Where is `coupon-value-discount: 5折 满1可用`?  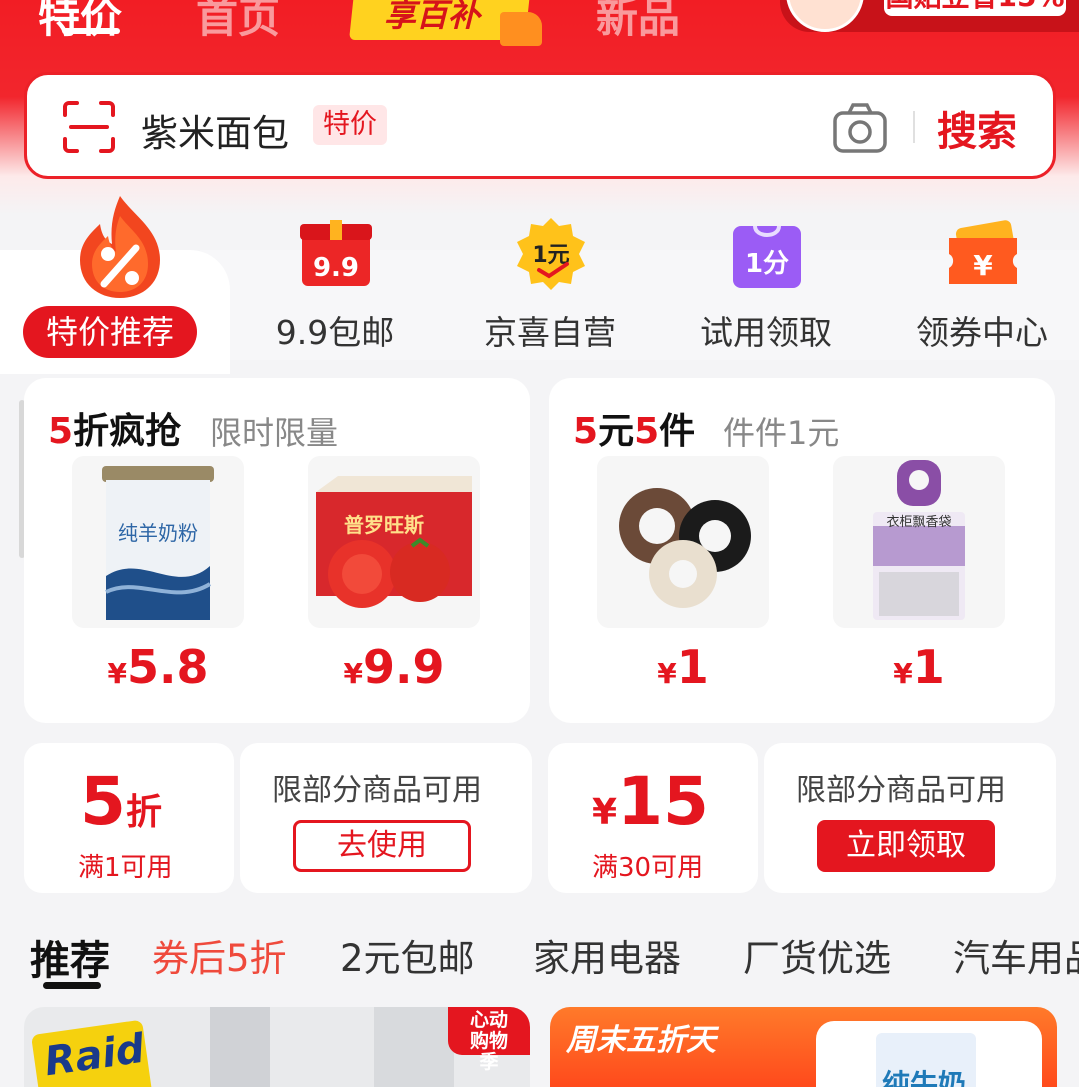 coupon-value-discount: 5折 满1可用 is located at coordinates (129, 818).